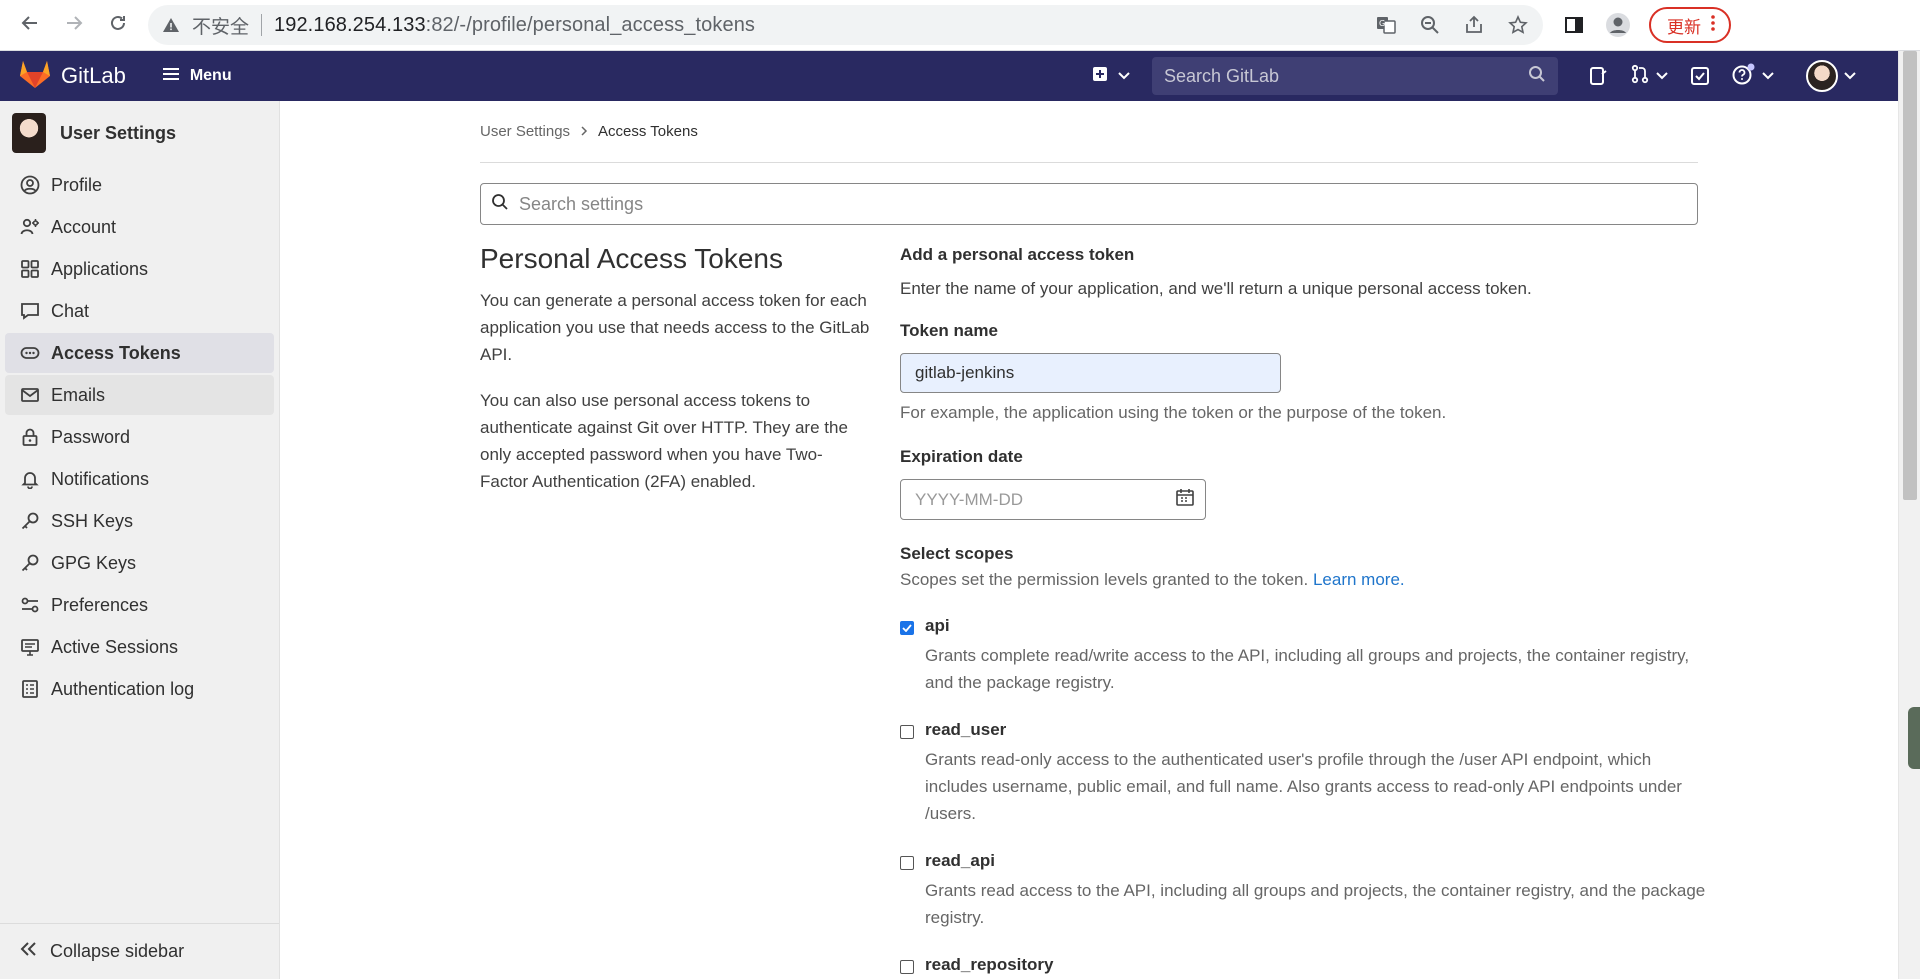 Image resolution: width=1920 pixels, height=979 pixels. What do you see at coordinates (1518, 25) in the screenshot?
I see `star-icon` at bounding box center [1518, 25].